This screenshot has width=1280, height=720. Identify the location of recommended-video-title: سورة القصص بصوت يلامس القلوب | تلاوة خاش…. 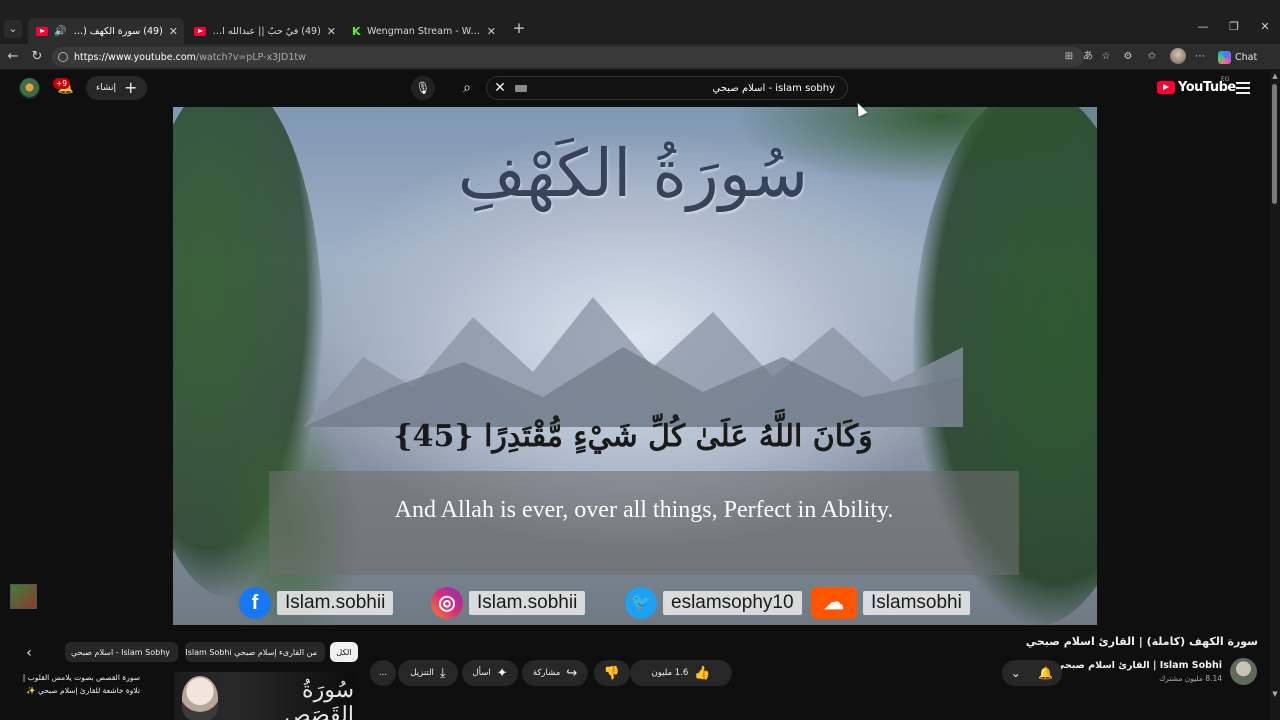
(74, 684).